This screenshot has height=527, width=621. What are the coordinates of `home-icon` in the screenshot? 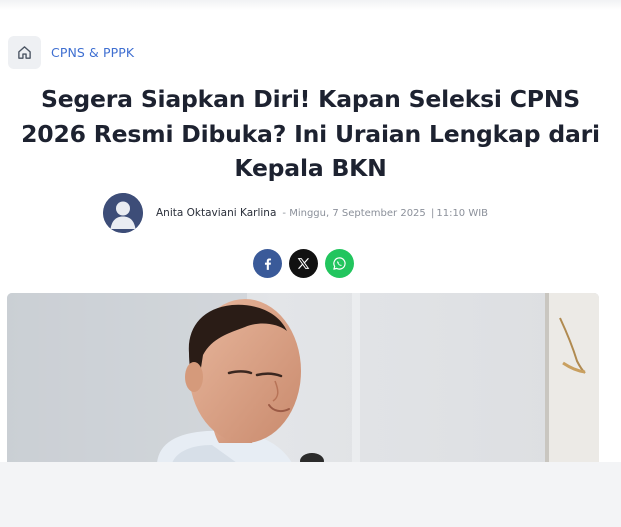 It's located at (24, 52).